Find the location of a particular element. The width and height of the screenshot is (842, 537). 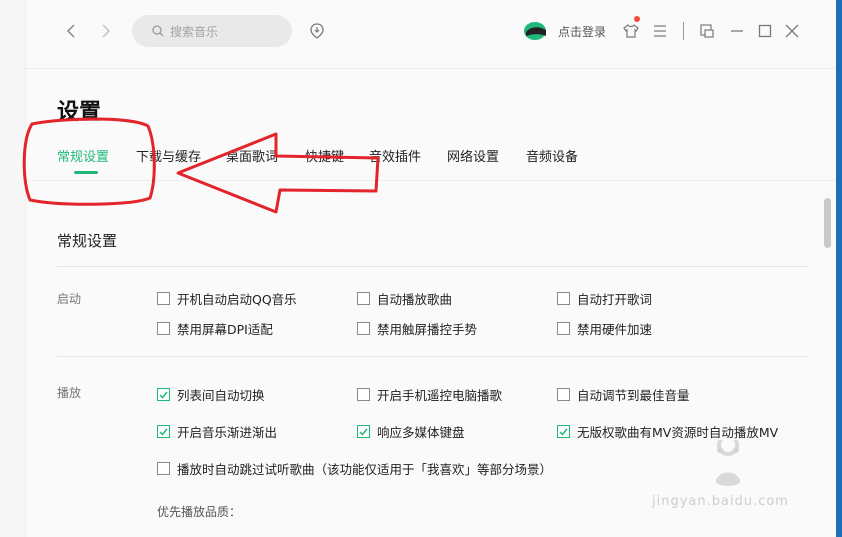

tab-network: 网络设置 is located at coordinates (473, 155).